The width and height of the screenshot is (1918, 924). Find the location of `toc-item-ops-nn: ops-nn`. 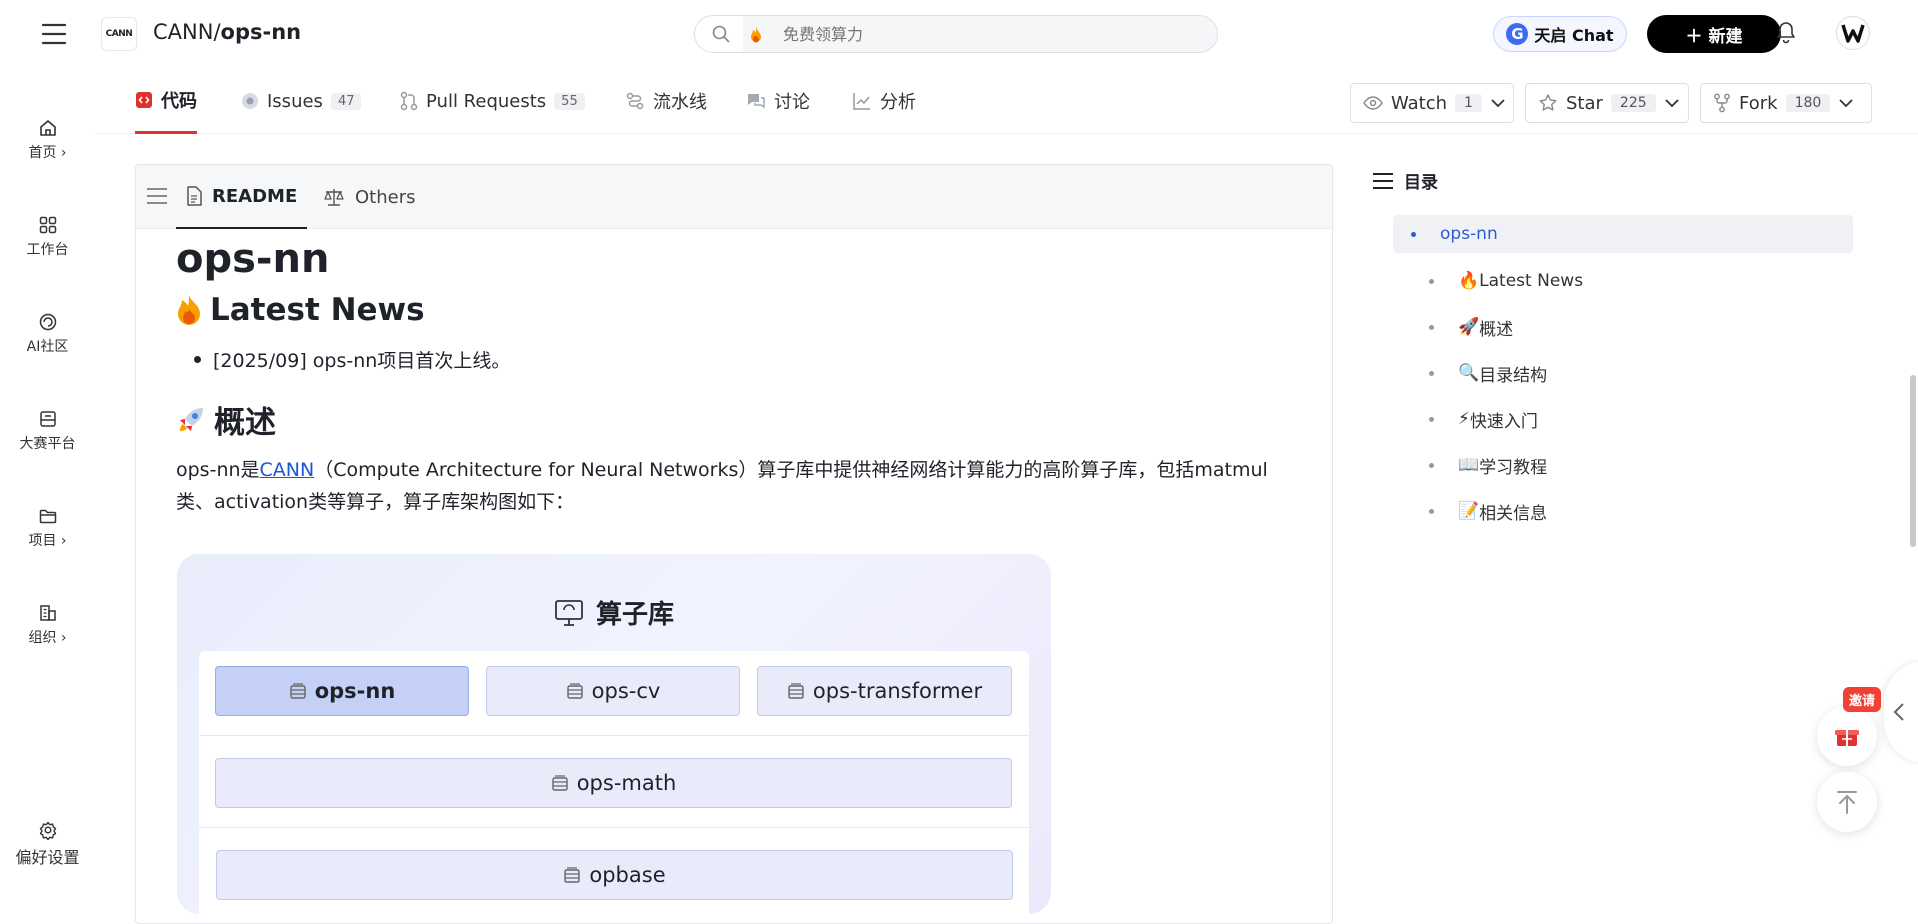

toc-item-ops-nn: ops-nn is located at coordinates (1623, 234).